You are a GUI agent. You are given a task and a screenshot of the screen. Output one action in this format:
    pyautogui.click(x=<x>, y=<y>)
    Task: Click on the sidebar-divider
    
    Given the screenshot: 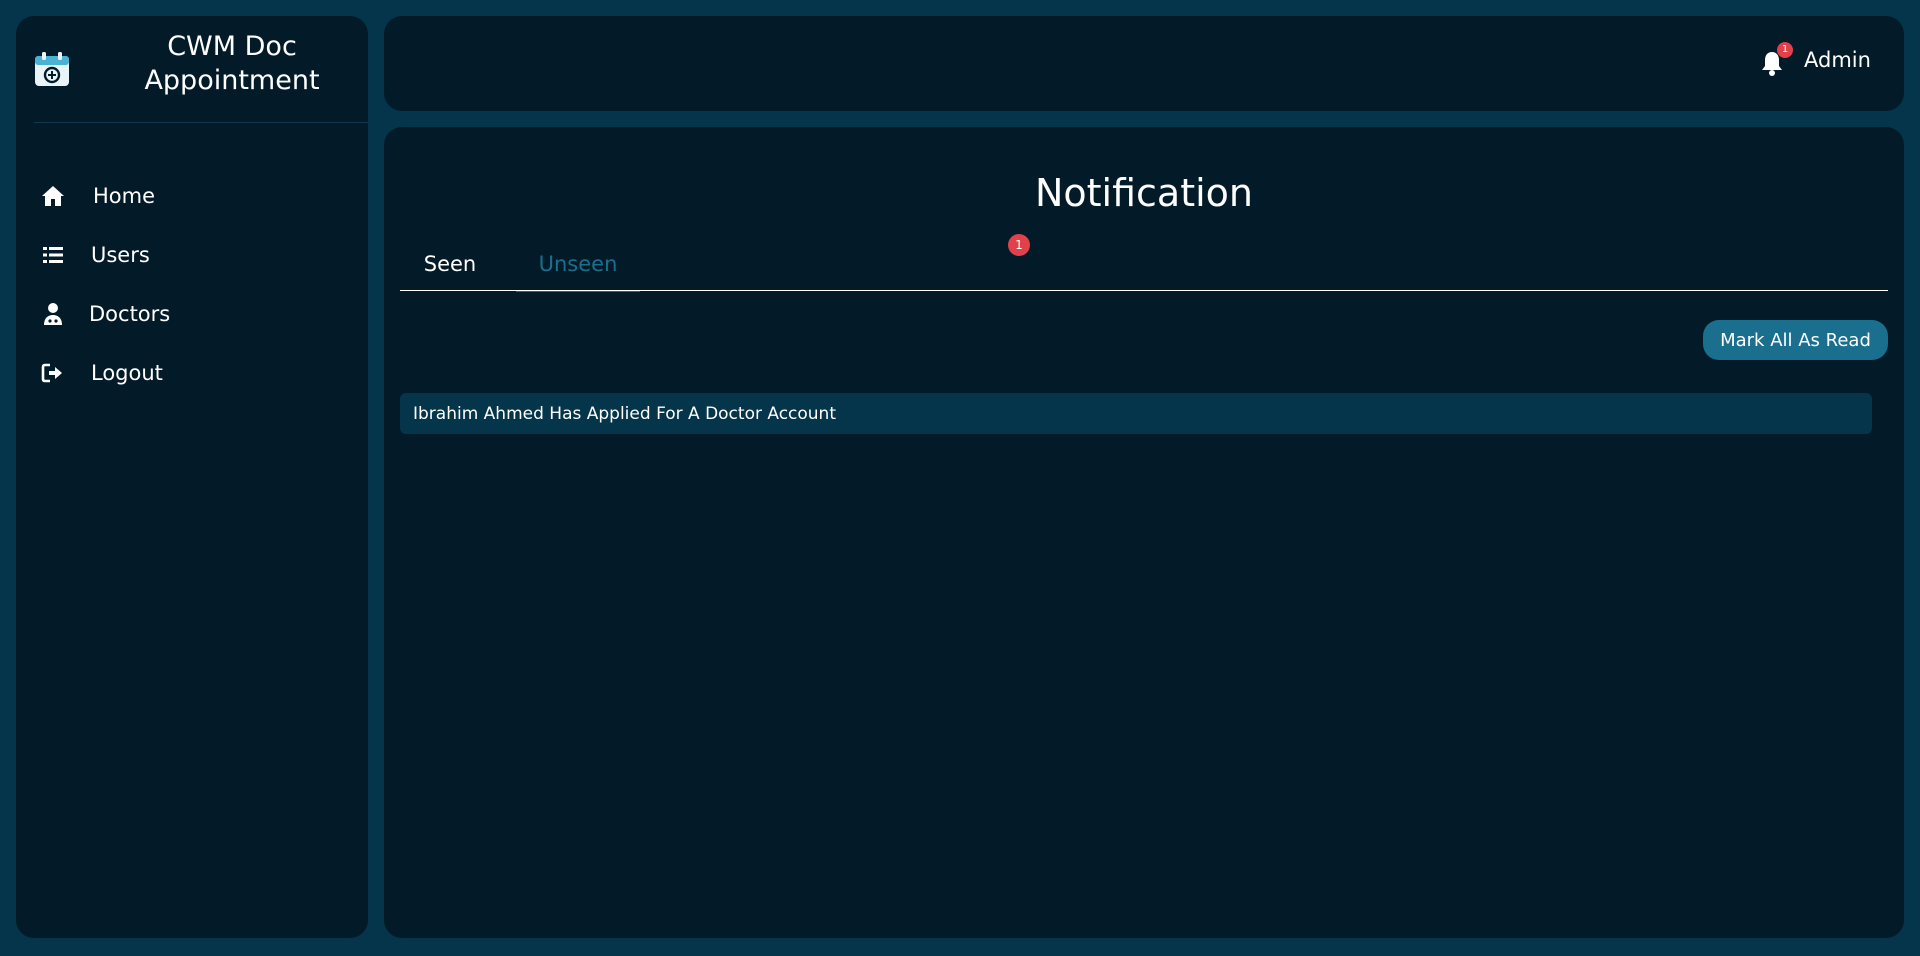 What is the action you would take?
    pyautogui.click(x=201, y=122)
    